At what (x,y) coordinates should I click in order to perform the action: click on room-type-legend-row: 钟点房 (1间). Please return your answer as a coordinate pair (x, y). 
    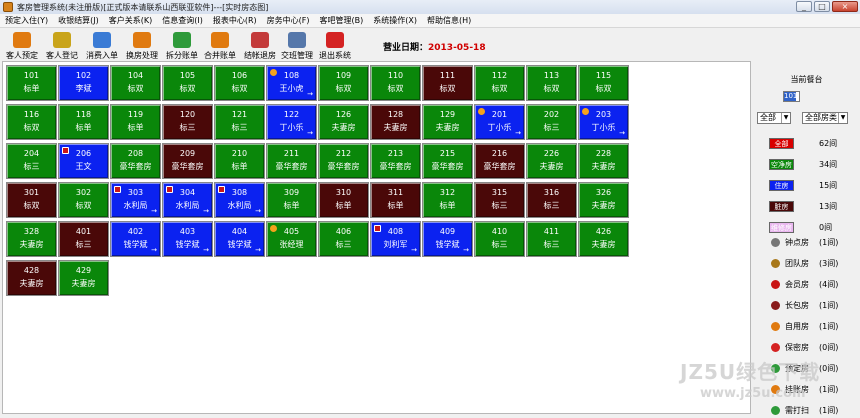
    Looking at the image, I should click on (806, 242).